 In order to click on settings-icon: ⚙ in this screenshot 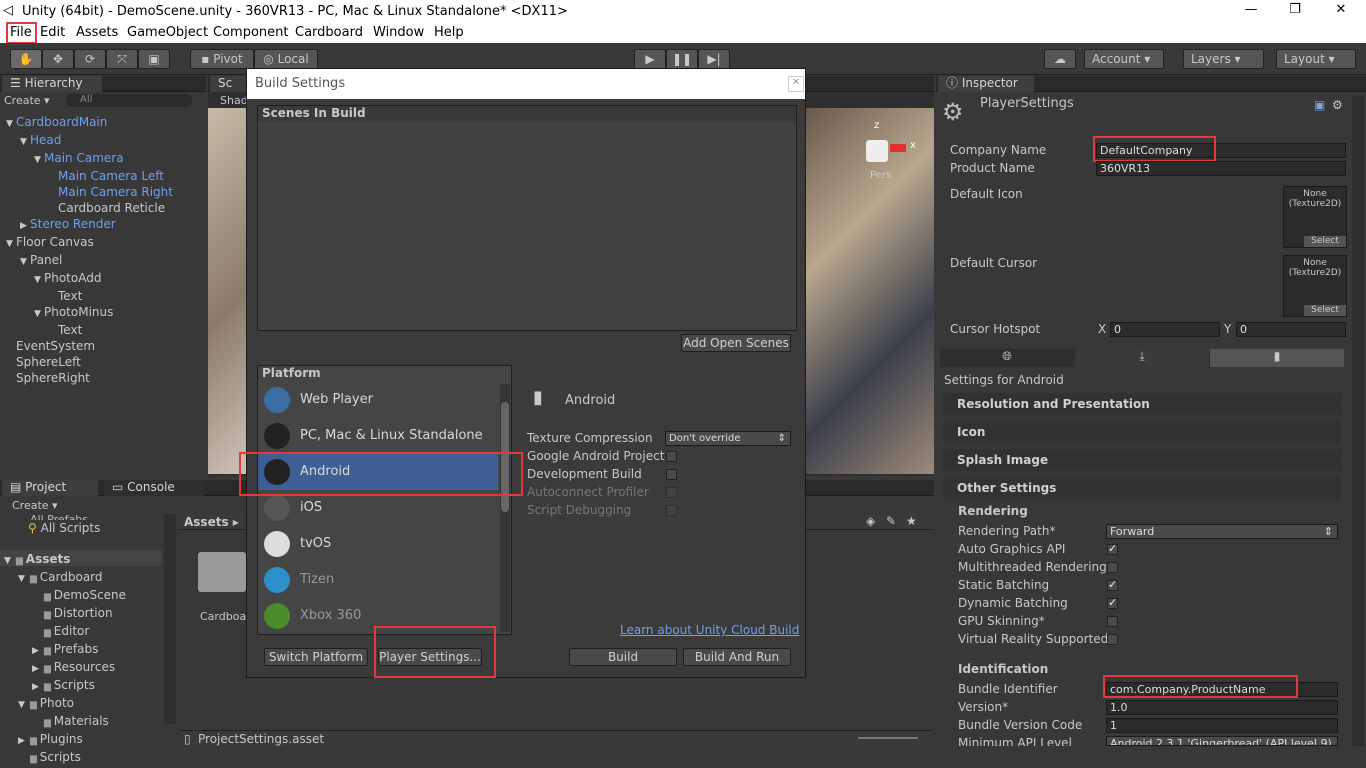, I will do `click(1337, 105)`.